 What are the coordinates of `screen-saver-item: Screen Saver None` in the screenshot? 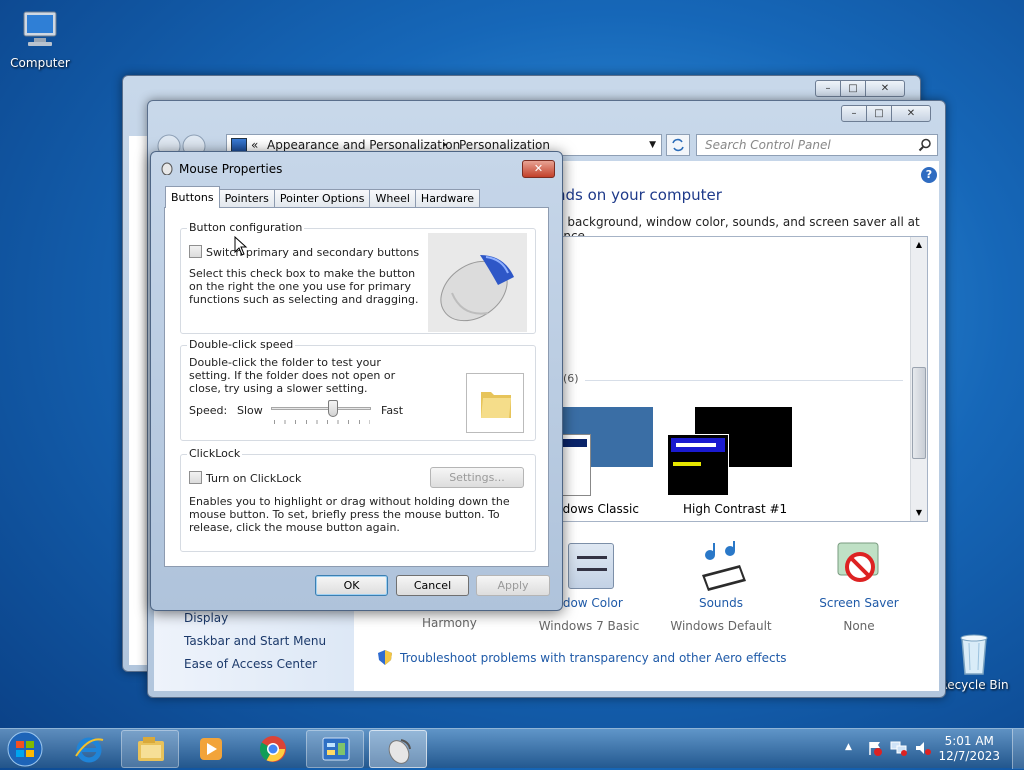 It's located at (859, 614).